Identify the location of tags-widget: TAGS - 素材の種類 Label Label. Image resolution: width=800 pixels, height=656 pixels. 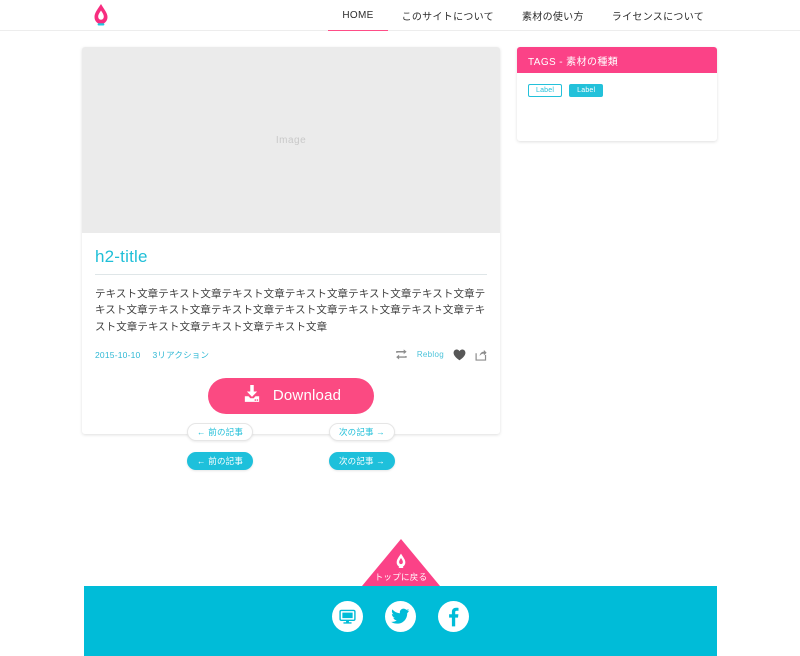
(617, 94).